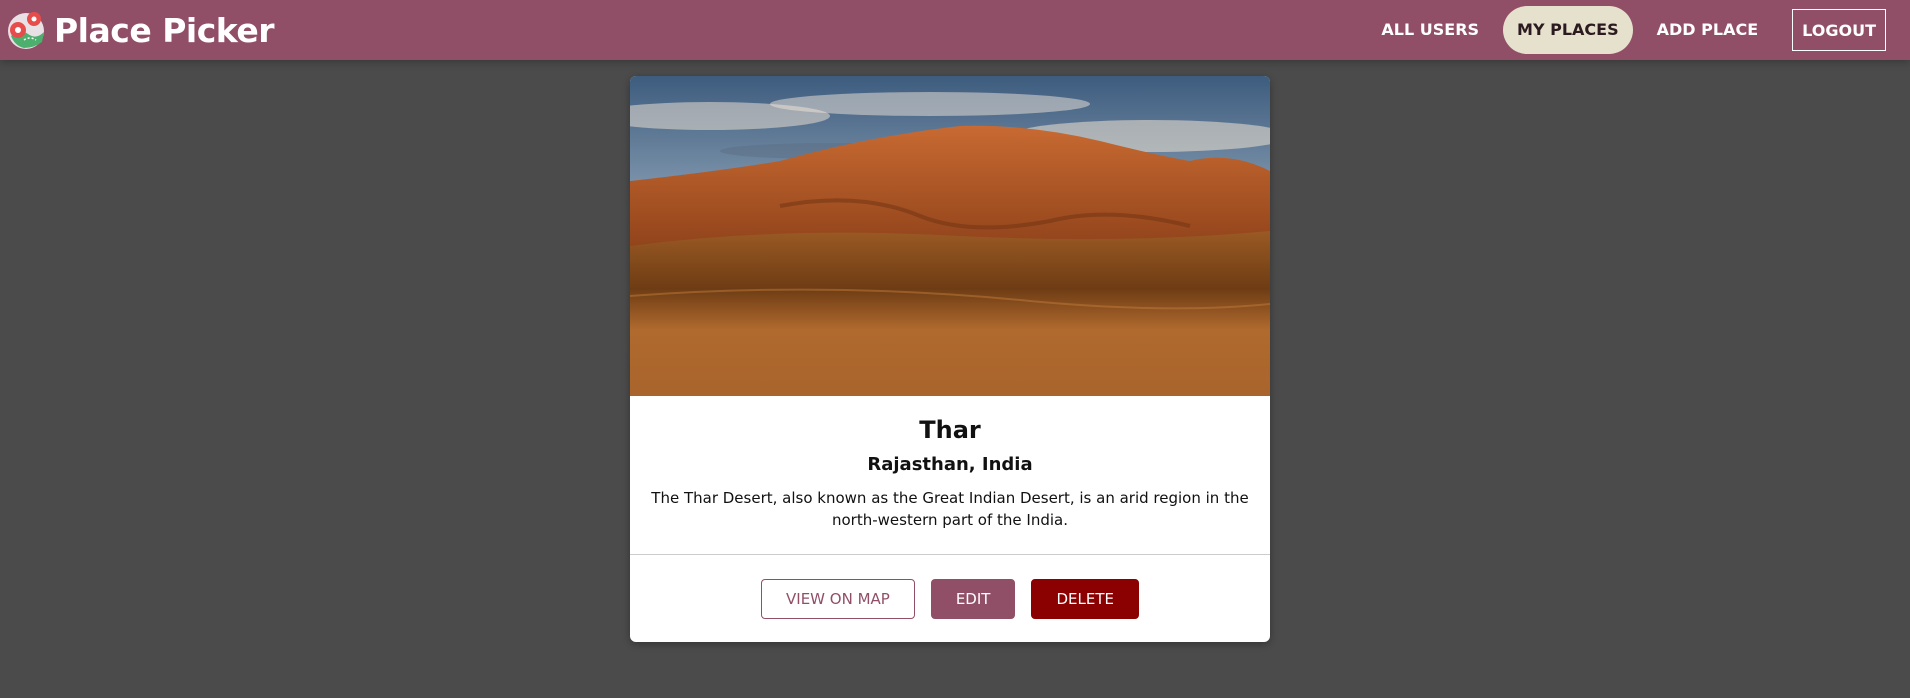  Describe the element at coordinates (1708, 30) in the screenshot. I see `nav-add-place: ADD PLACE` at that location.